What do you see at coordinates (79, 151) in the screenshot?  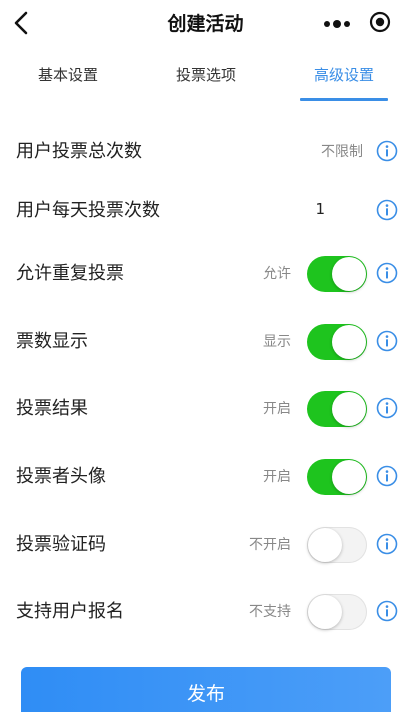 I see `setting-label: 用户投票总次数` at bounding box center [79, 151].